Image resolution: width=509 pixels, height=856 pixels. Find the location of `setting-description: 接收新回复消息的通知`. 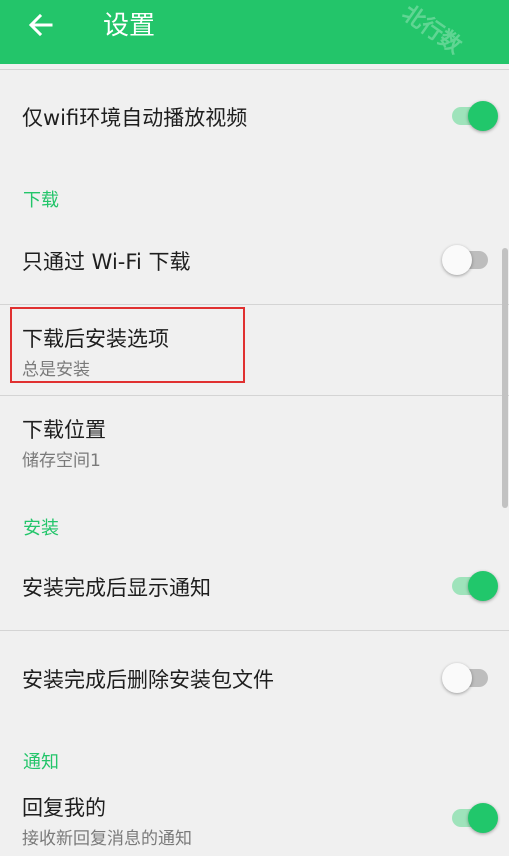

setting-description: 接收新回复消息的通知 is located at coordinates (107, 839).